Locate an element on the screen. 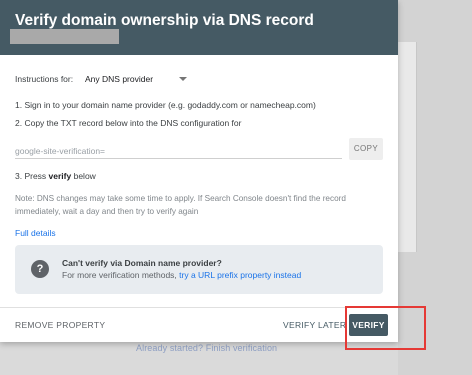 This screenshot has width=472, height=375. txt-record-value: google-site-verification= is located at coordinates (60, 151).